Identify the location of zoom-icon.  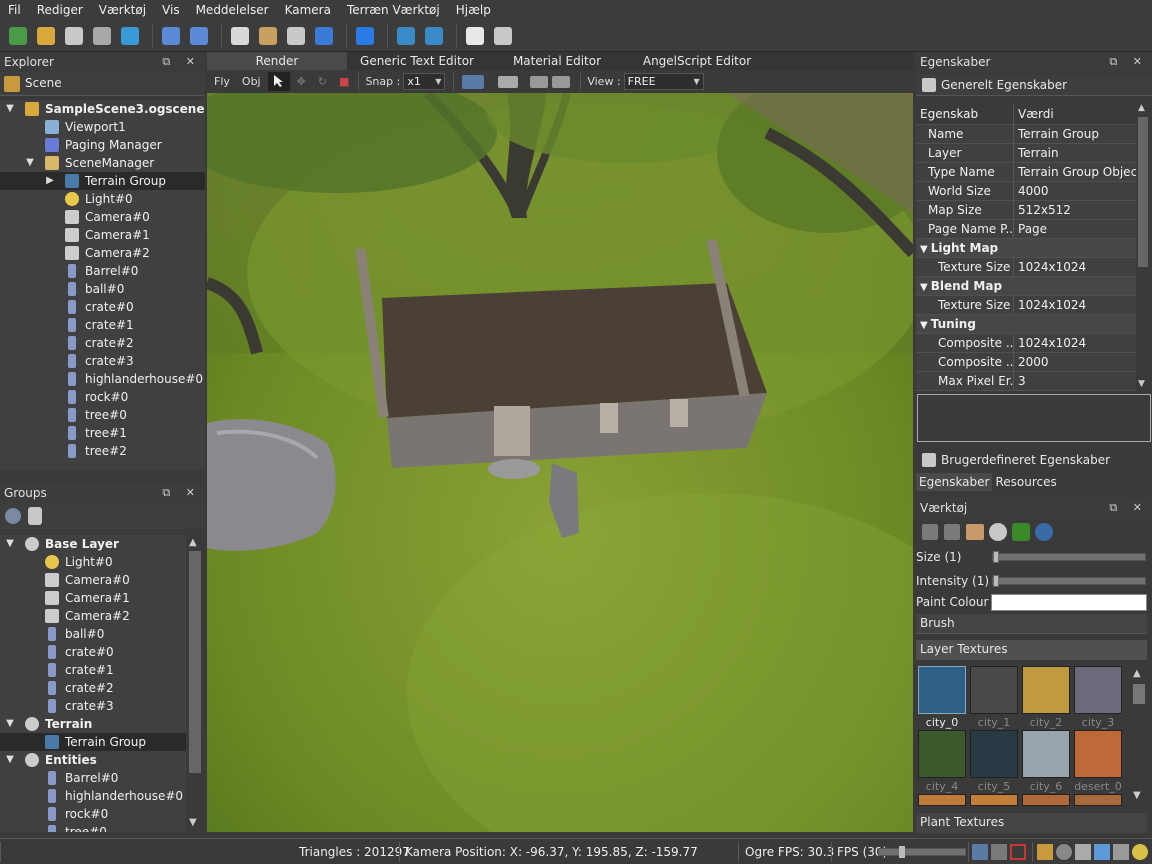
(503, 36).